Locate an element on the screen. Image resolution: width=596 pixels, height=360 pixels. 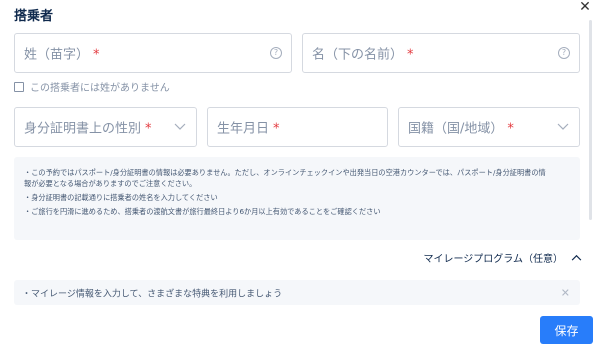
mileage-program-toggle: マイレージプログラム（任意） is located at coordinates (503, 257).